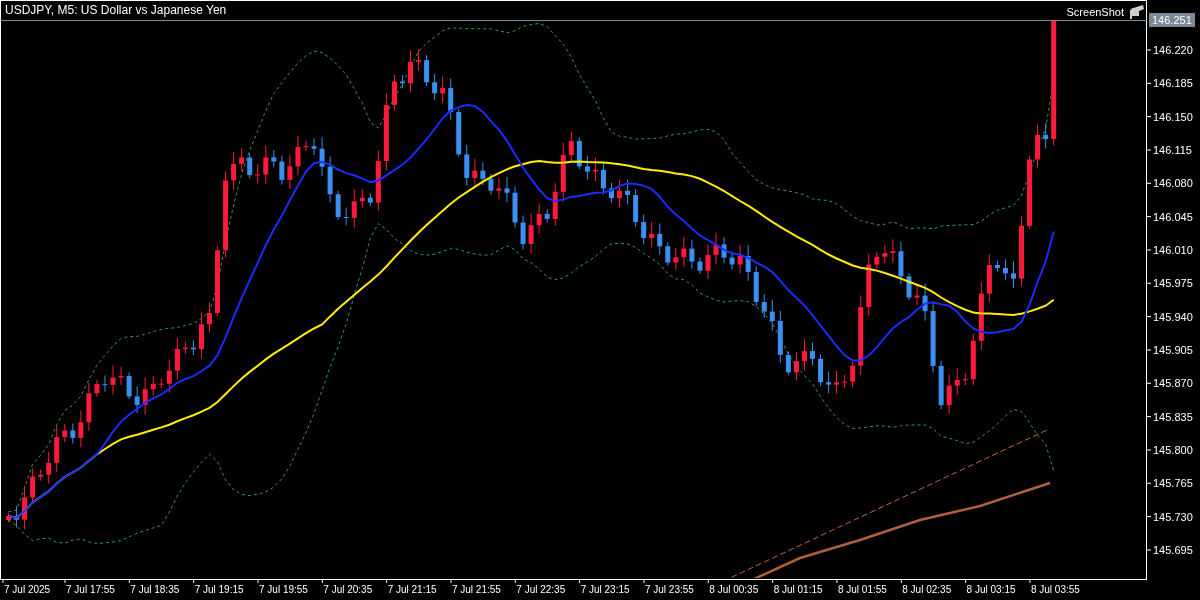  I want to click on price-label: 146.150, so click(1173, 116).